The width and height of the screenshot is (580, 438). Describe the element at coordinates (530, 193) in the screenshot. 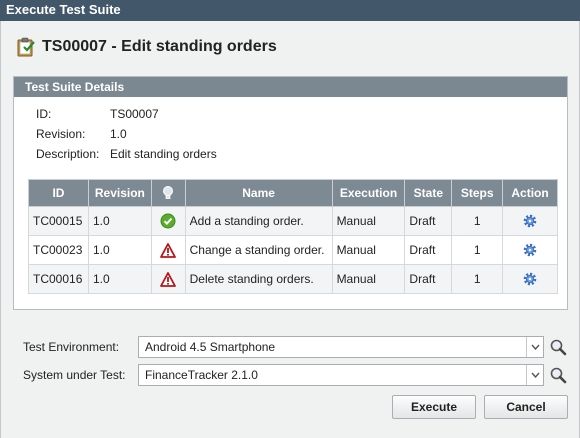

I see `column-header-action: Action` at that location.